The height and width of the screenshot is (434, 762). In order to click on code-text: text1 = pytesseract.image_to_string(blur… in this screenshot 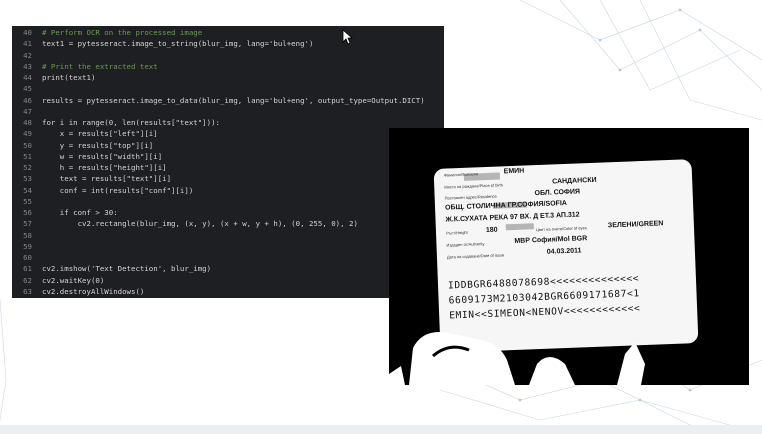, I will do `click(178, 44)`.